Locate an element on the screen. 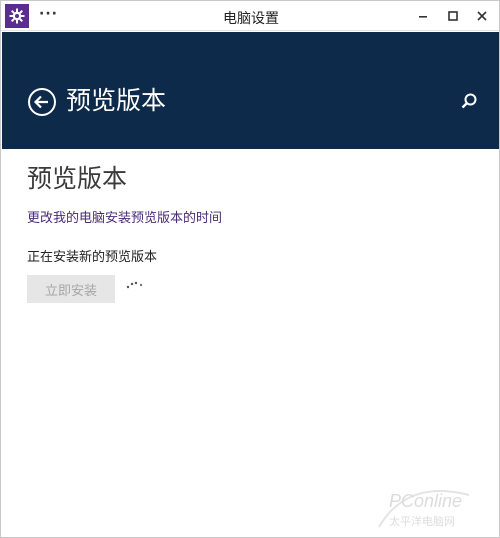  svg-text: 太平洋电脑网 is located at coordinates (422, 521).